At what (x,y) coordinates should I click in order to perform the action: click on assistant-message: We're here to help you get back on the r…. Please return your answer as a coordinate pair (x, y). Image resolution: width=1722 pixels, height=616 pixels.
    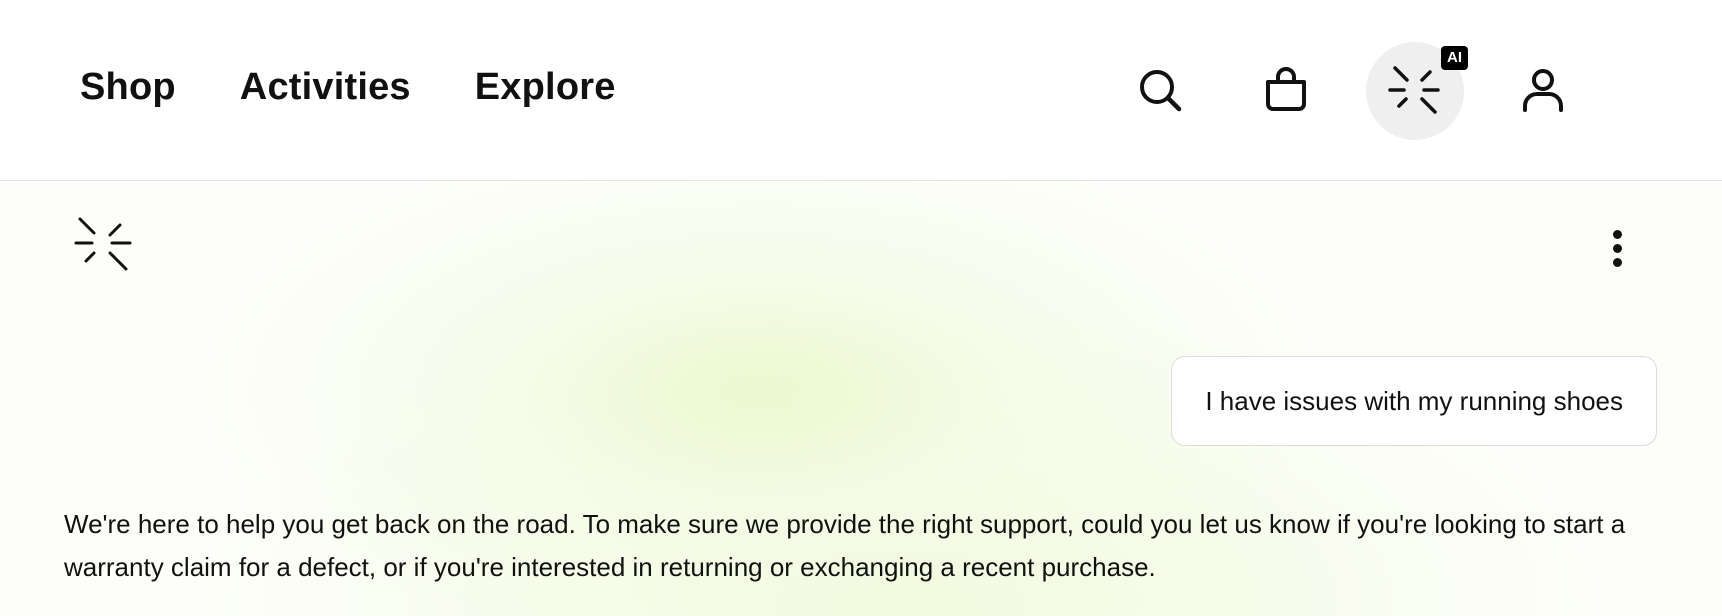
    Looking at the image, I should click on (845, 545).